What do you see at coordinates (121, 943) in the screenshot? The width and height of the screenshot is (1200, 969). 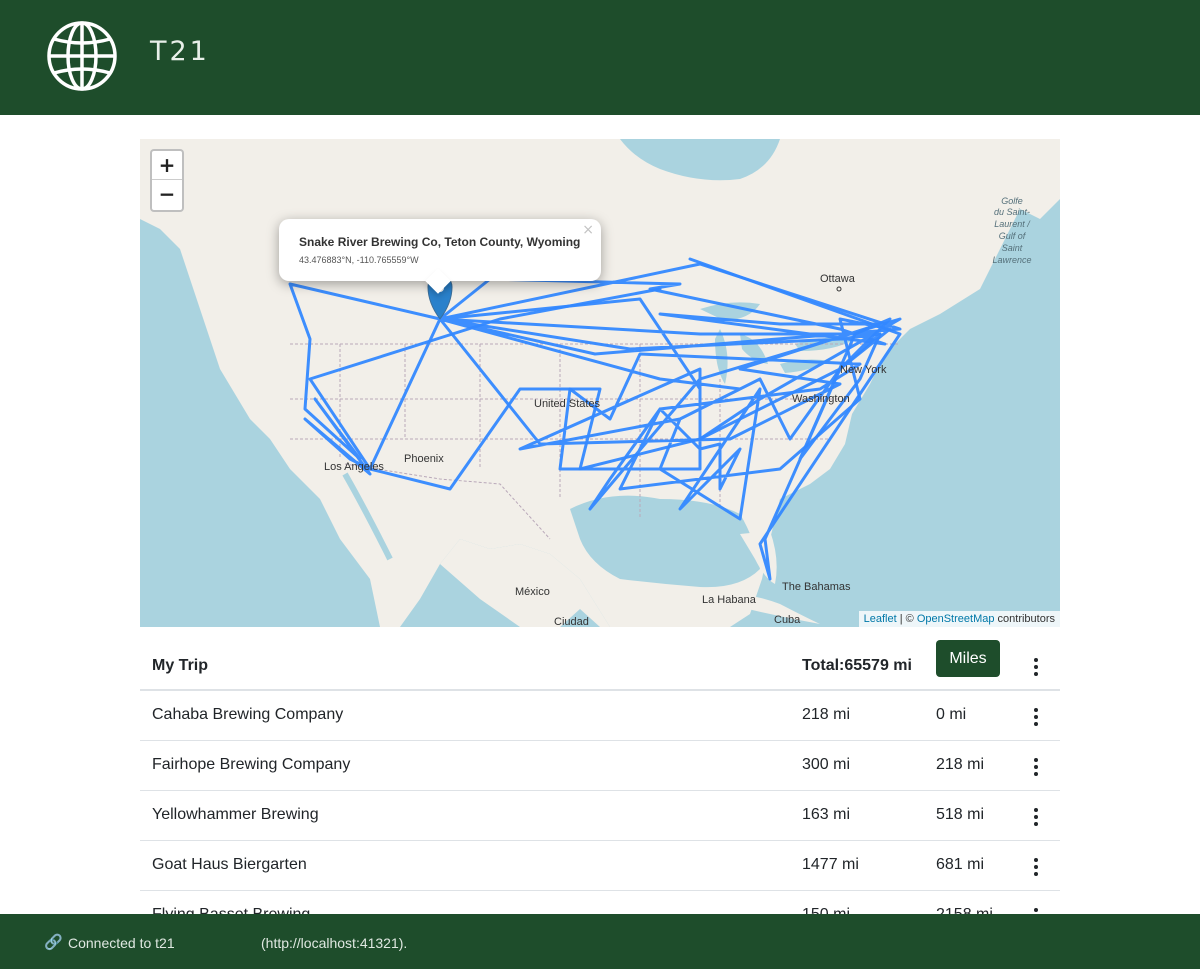 I see `connection-status: Connected to t21` at bounding box center [121, 943].